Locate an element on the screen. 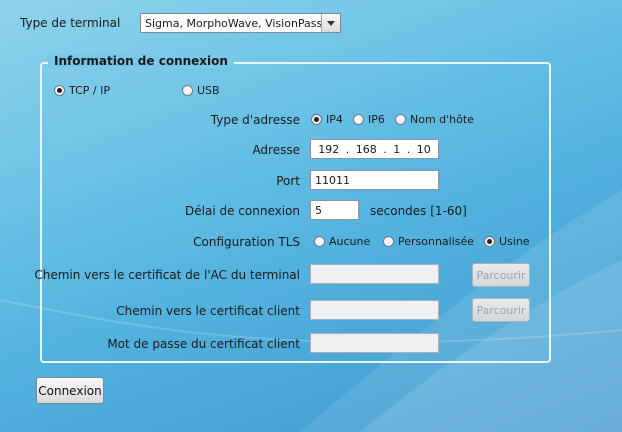 This screenshot has height=432, width=622. radio-tcpip: TCP / IP is located at coordinates (82, 90).